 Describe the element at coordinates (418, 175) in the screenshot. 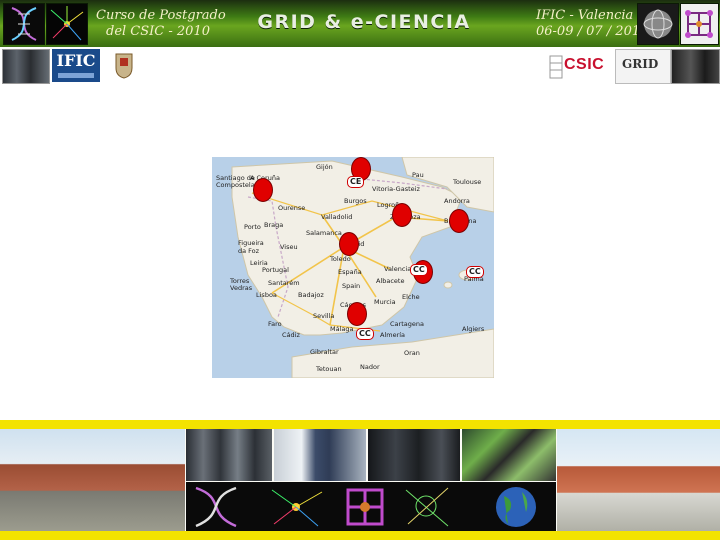

I see `city-label: Pau` at that location.